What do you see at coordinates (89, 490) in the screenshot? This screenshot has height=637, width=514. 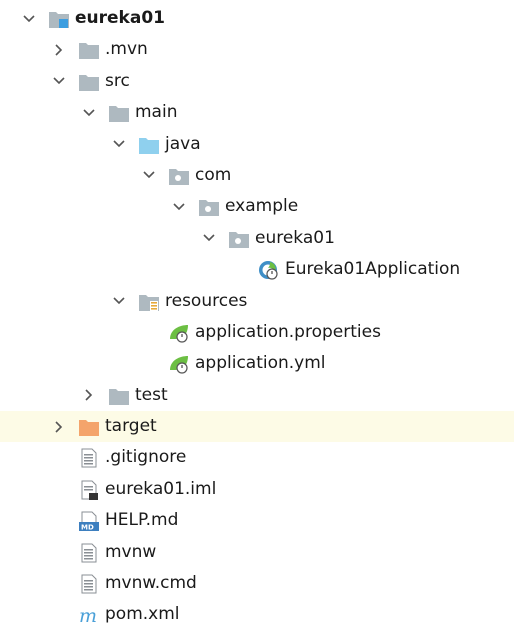 I see `iml-file-icon` at bounding box center [89, 490].